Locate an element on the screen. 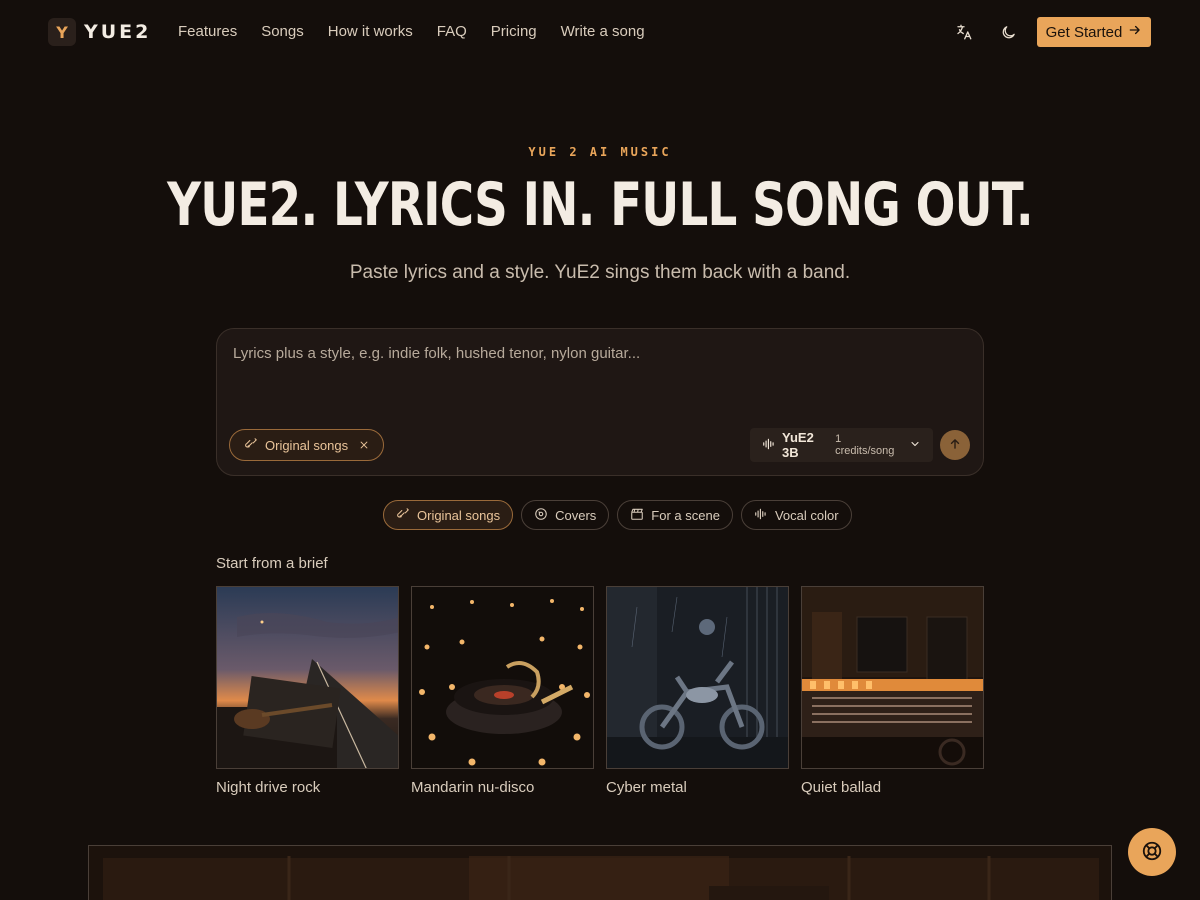 The width and height of the screenshot is (1200, 900). send-button is located at coordinates (955, 445).